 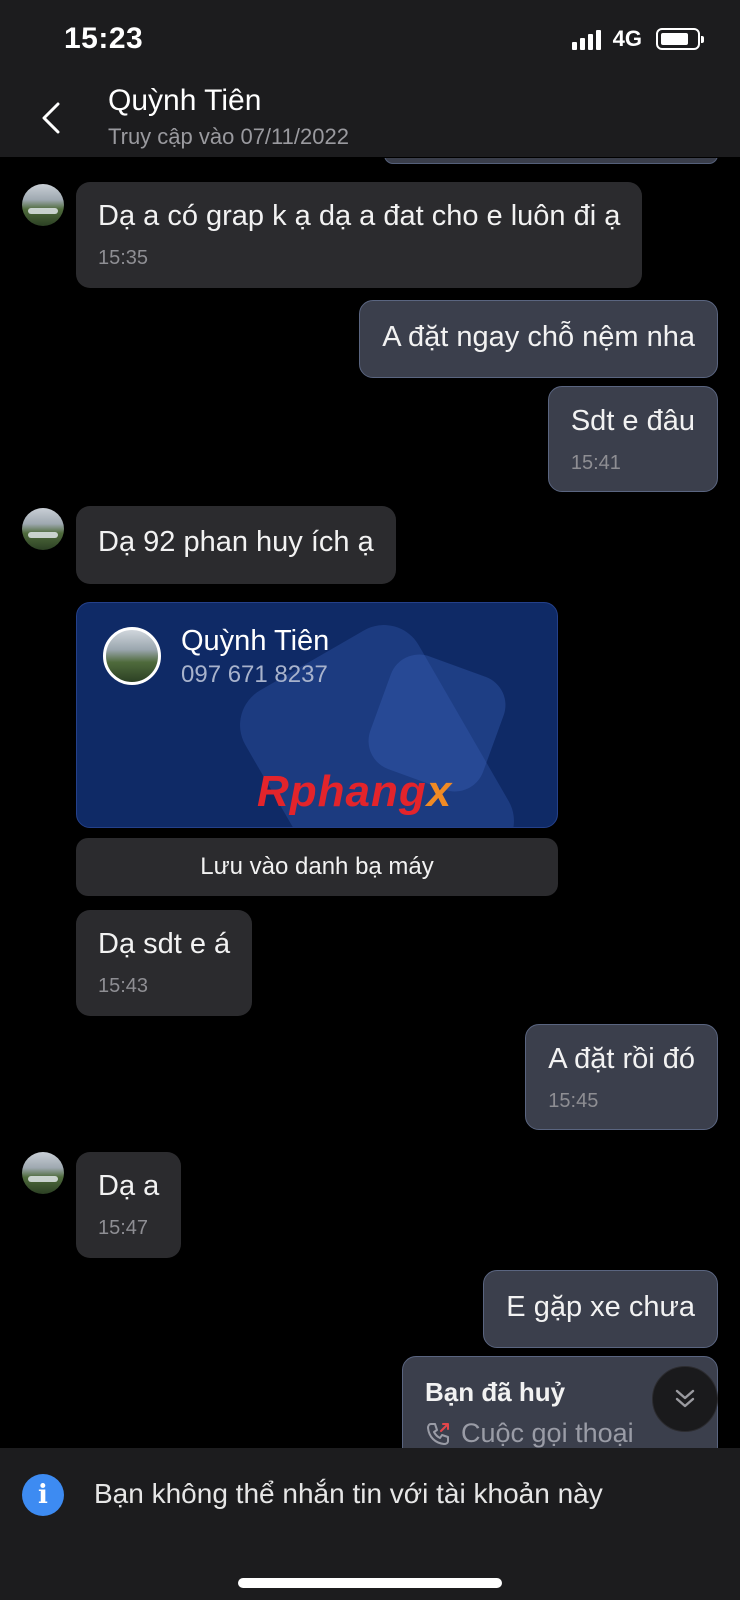 I want to click on message-time: 15:35, so click(x=123, y=258).